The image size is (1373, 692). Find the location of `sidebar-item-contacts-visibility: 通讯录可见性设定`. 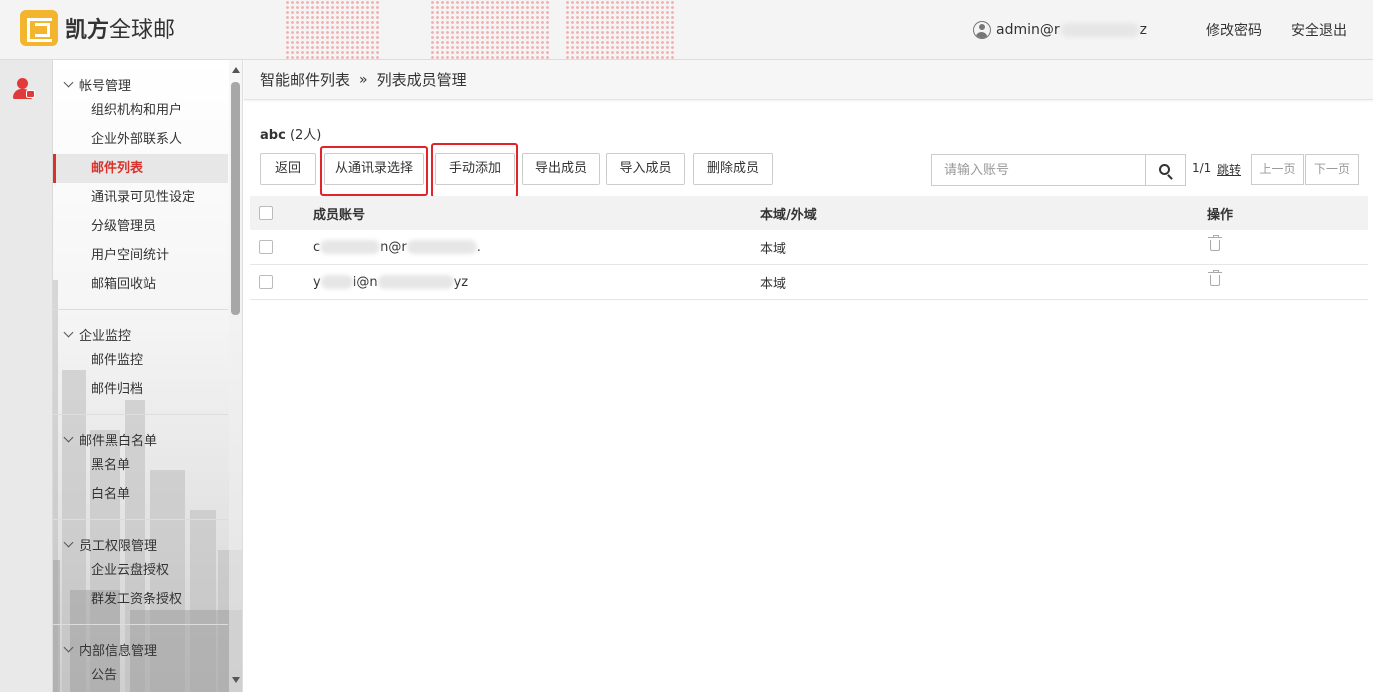

sidebar-item-contacts-visibility: 通讯录可见性设定 is located at coordinates (140, 197).